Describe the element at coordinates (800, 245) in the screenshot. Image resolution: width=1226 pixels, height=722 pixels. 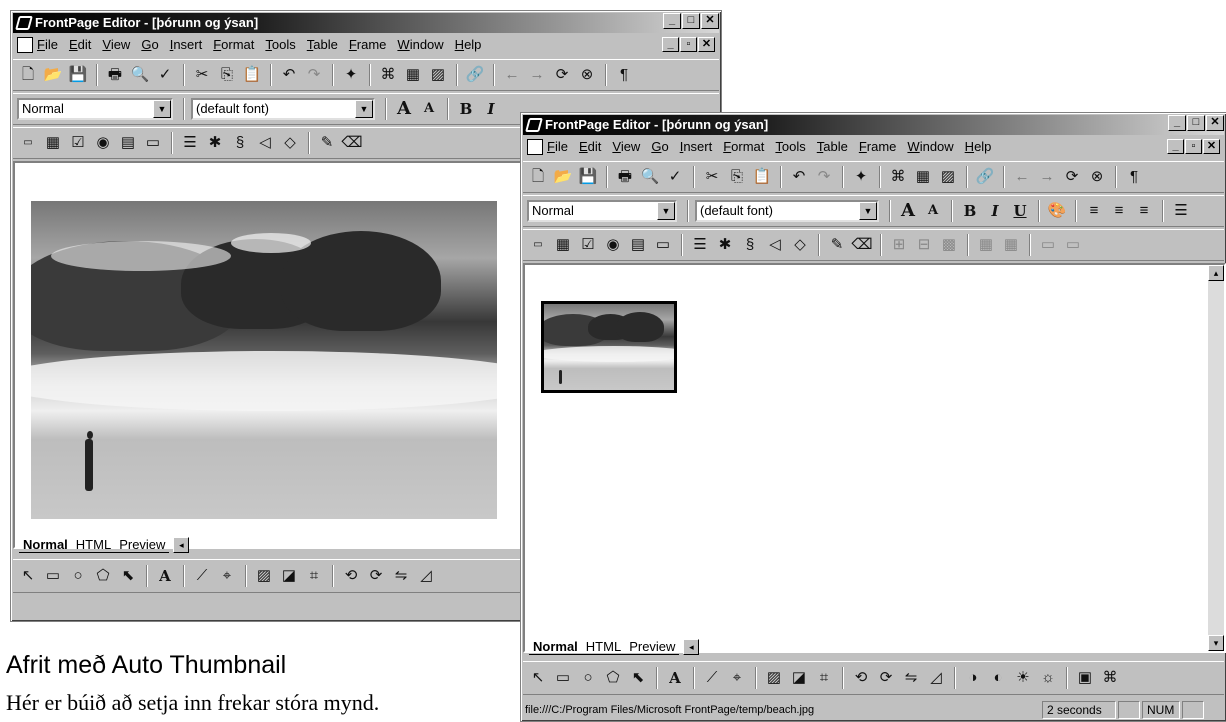
I see `activex-icon: ◇` at that location.